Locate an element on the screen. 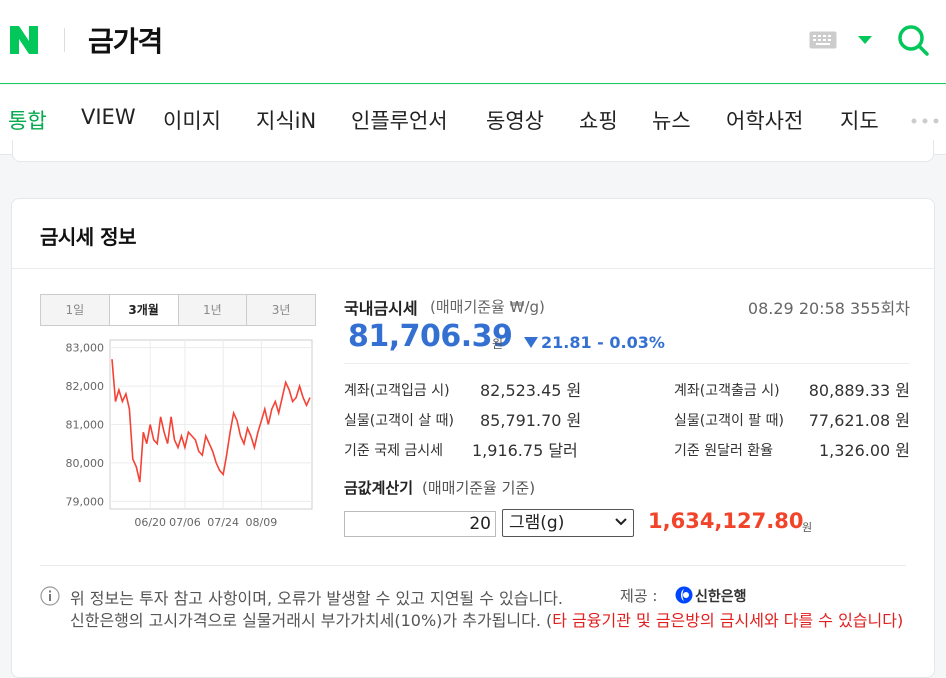 This screenshot has width=946, height=678. physical-buy-label: 실물(고객이 살 때) is located at coordinates (399, 421).